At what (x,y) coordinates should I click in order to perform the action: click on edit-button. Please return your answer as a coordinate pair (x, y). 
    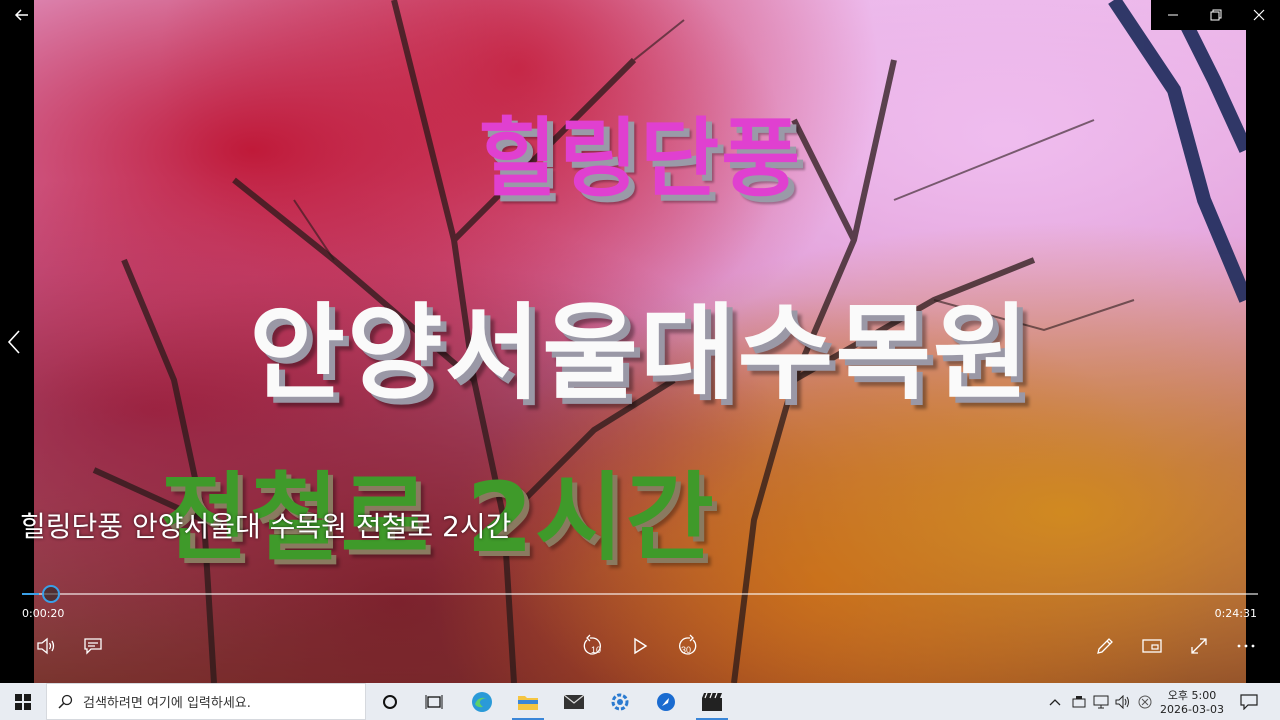
    Looking at the image, I should click on (1105, 646).